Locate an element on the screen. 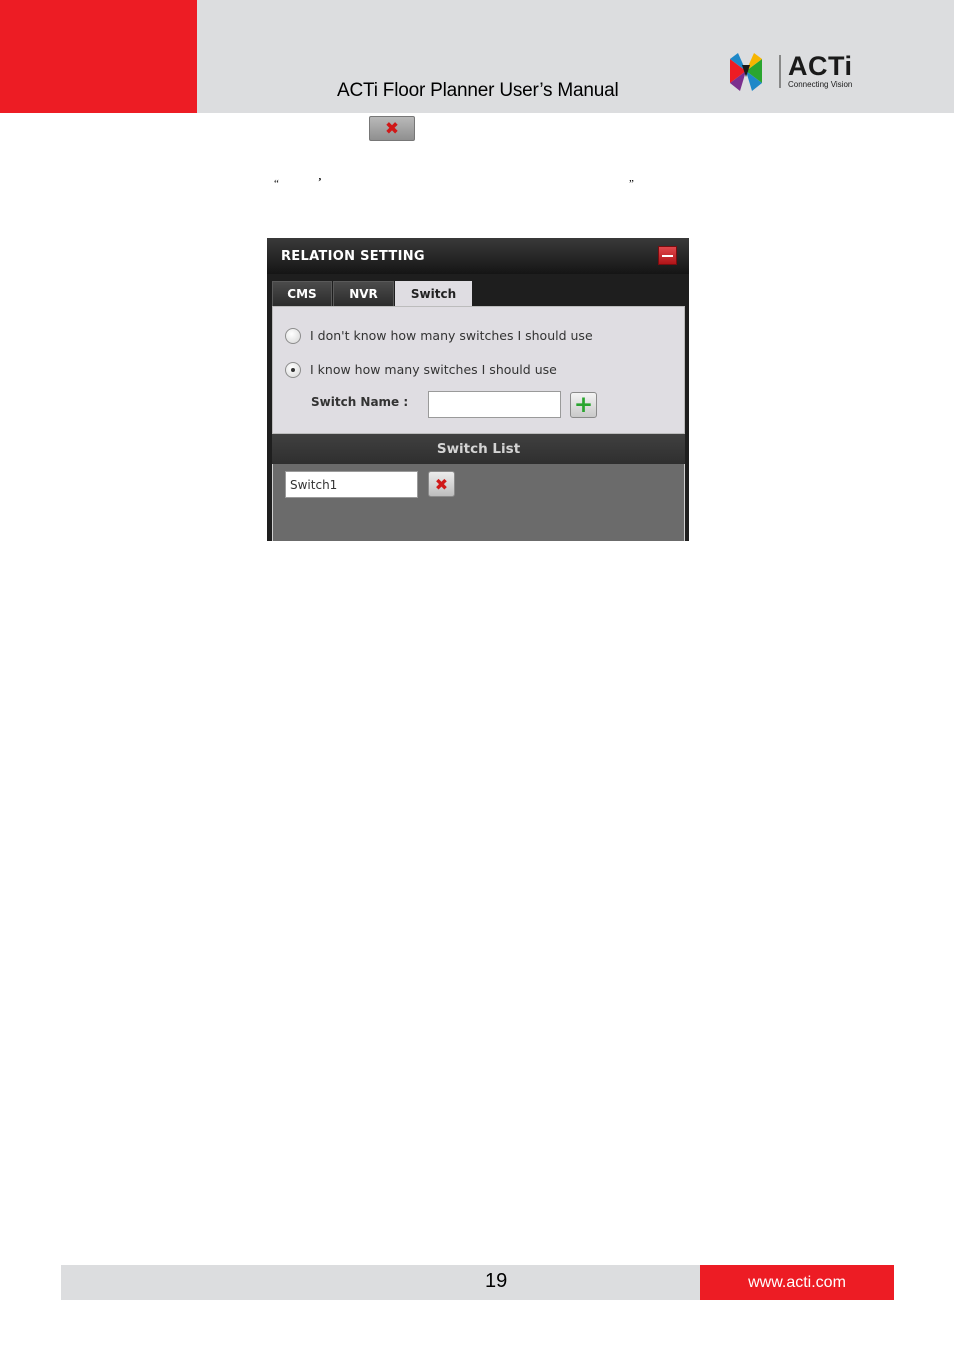  plus-icon: + is located at coordinates (583, 405).